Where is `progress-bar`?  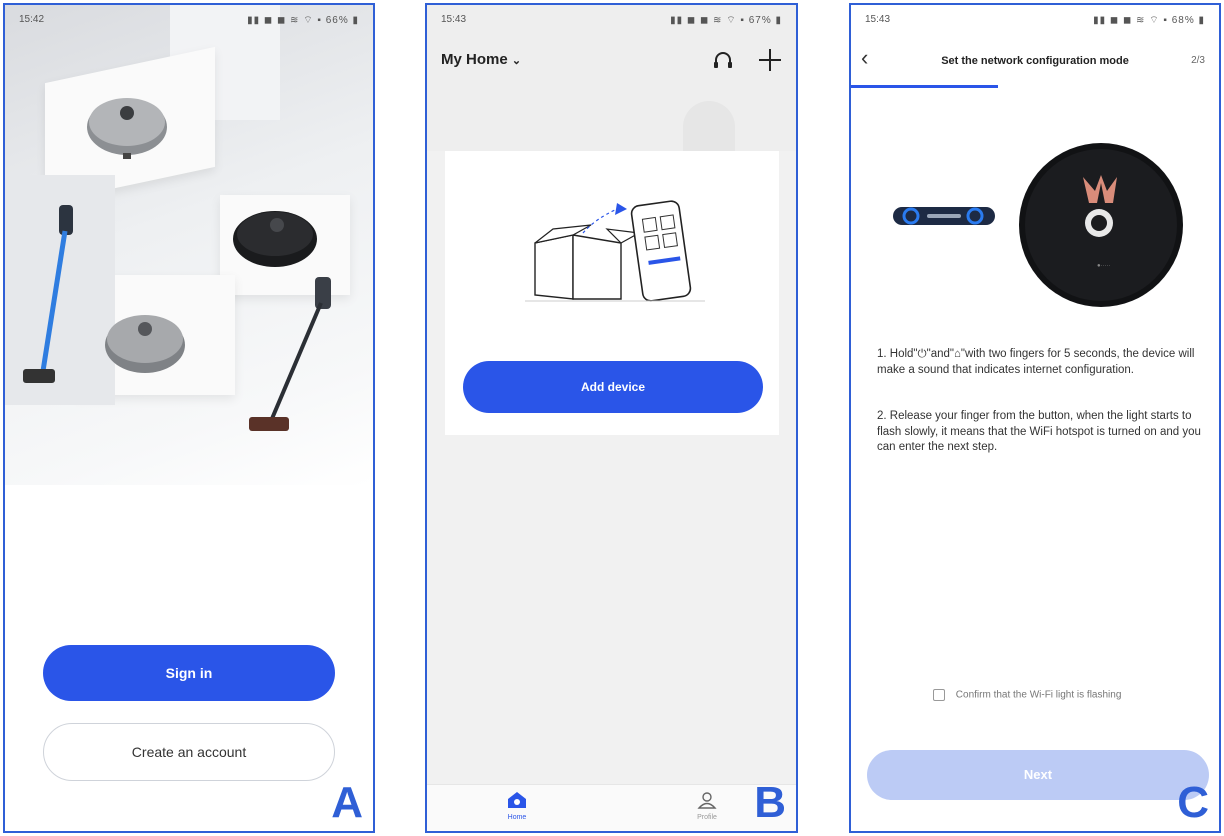 progress-bar is located at coordinates (1035, 86).